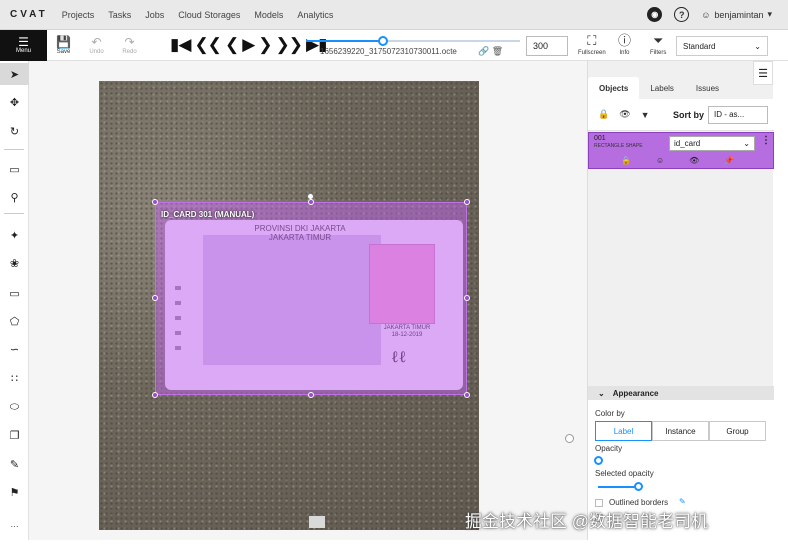 The height and width of the screenshot is (546, 788). Describe the element at coordinates (569, 438) in the screenshot. I see `canvas-point` at that location.